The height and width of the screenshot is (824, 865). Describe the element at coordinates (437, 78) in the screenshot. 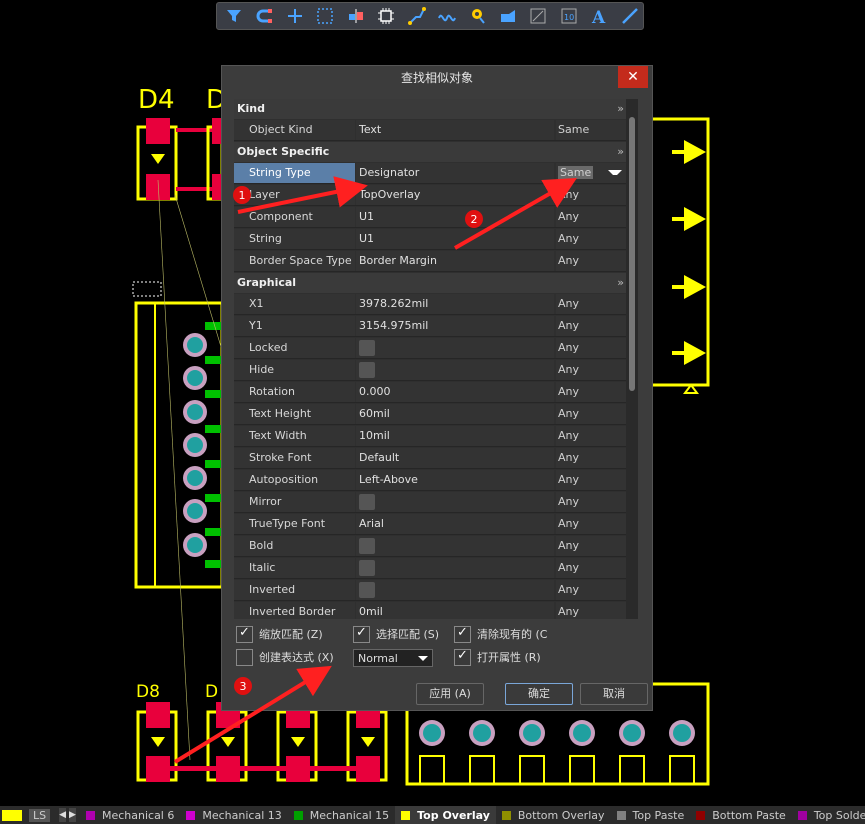

I see `dialog-titlebar: 查找相似对象 ✕` at that location.